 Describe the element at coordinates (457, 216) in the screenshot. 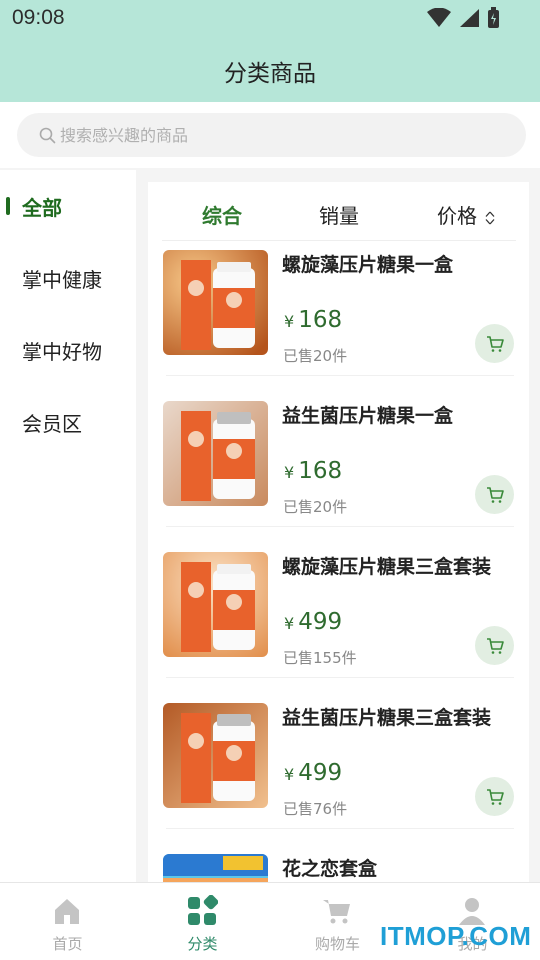

I see `sort-price-label: 价格` at that location.